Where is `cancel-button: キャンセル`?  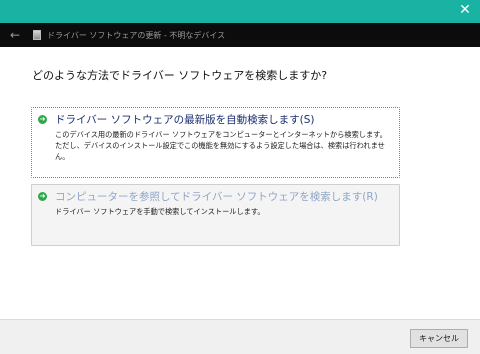
cancel-button: キャンセル is located at coordinates (439, 338).